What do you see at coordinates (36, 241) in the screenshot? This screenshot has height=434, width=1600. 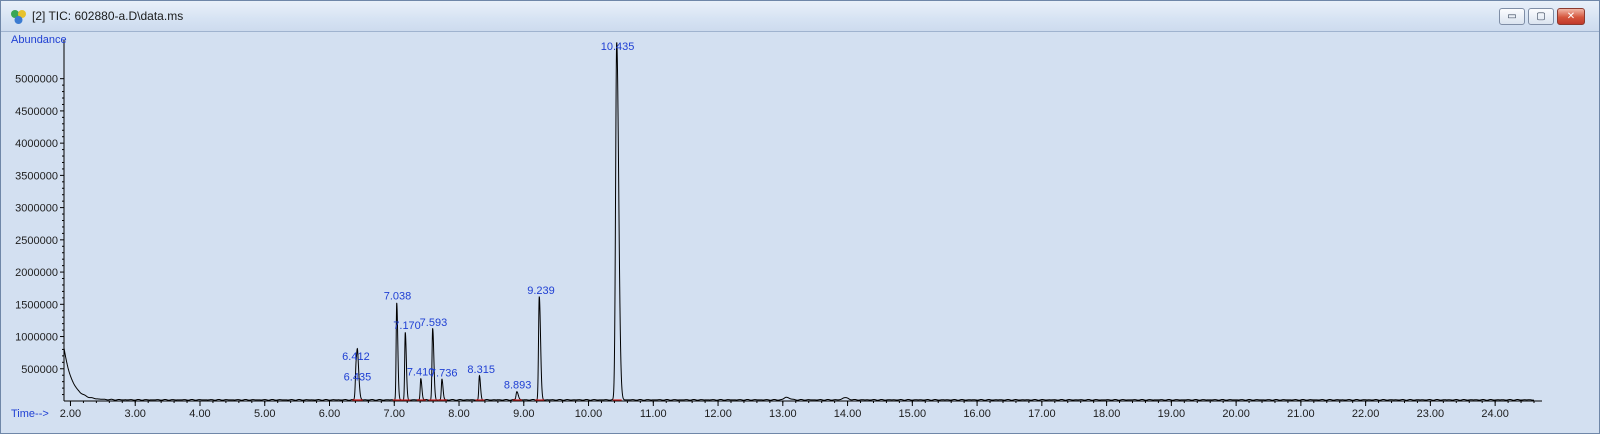 I see `y-tick-label: 2500000` at bounding box center [36, 241].